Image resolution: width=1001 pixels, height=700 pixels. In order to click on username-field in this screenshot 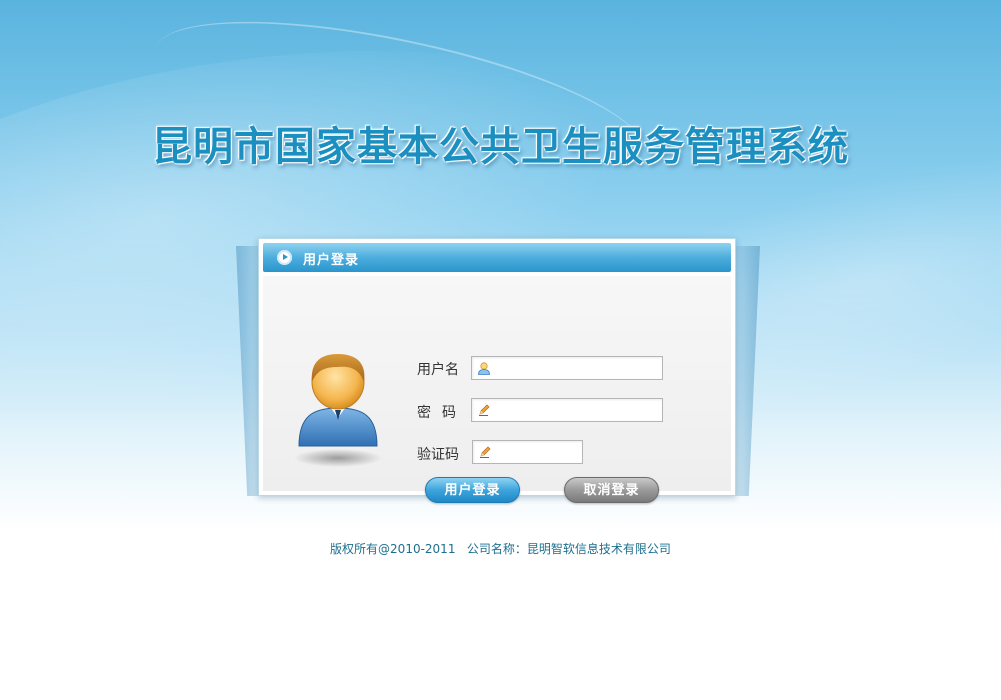, I will do `click(567, 368)`.